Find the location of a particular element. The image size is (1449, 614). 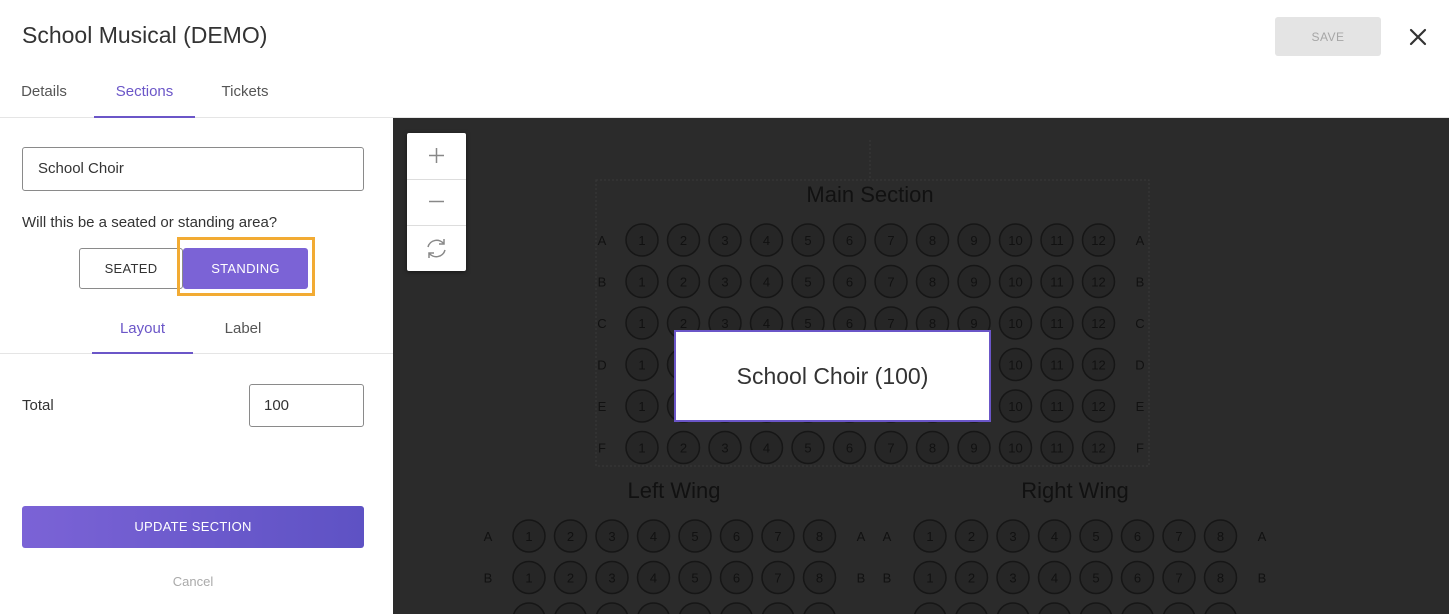

main-section-title: Main Section is located at coordinates (869, 194).